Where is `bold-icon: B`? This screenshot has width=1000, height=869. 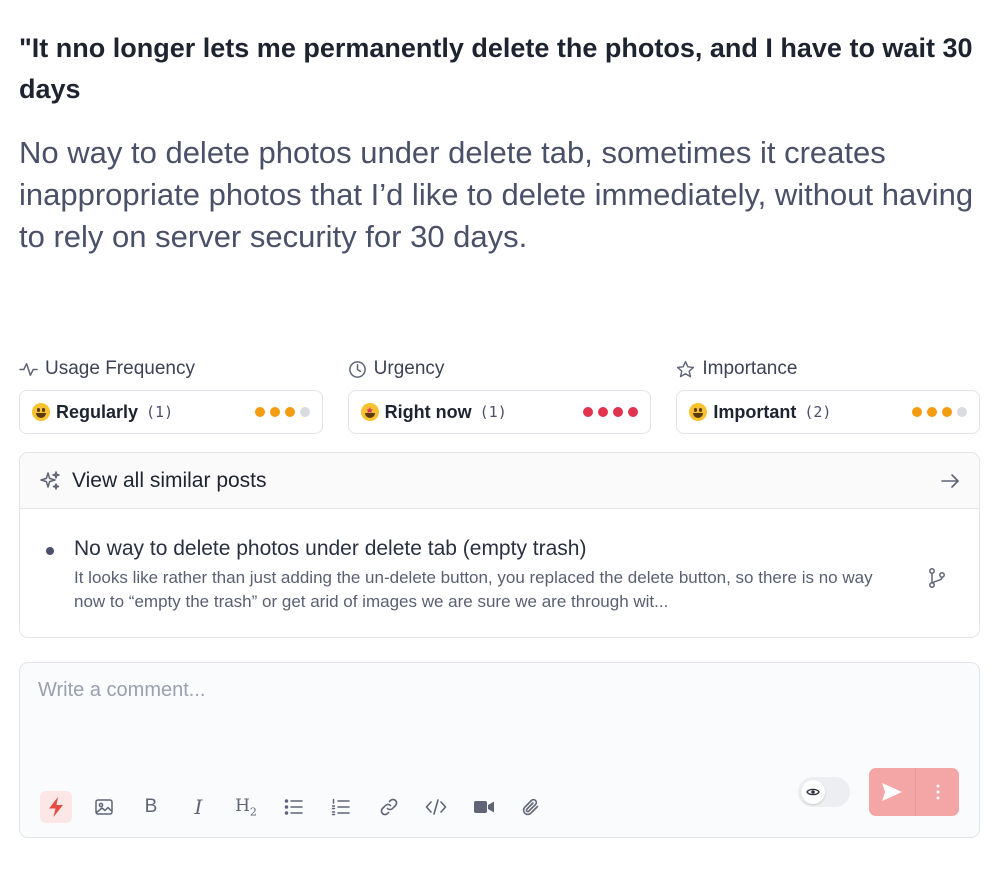
bold-icon: B is located at coordinates (151, 807).